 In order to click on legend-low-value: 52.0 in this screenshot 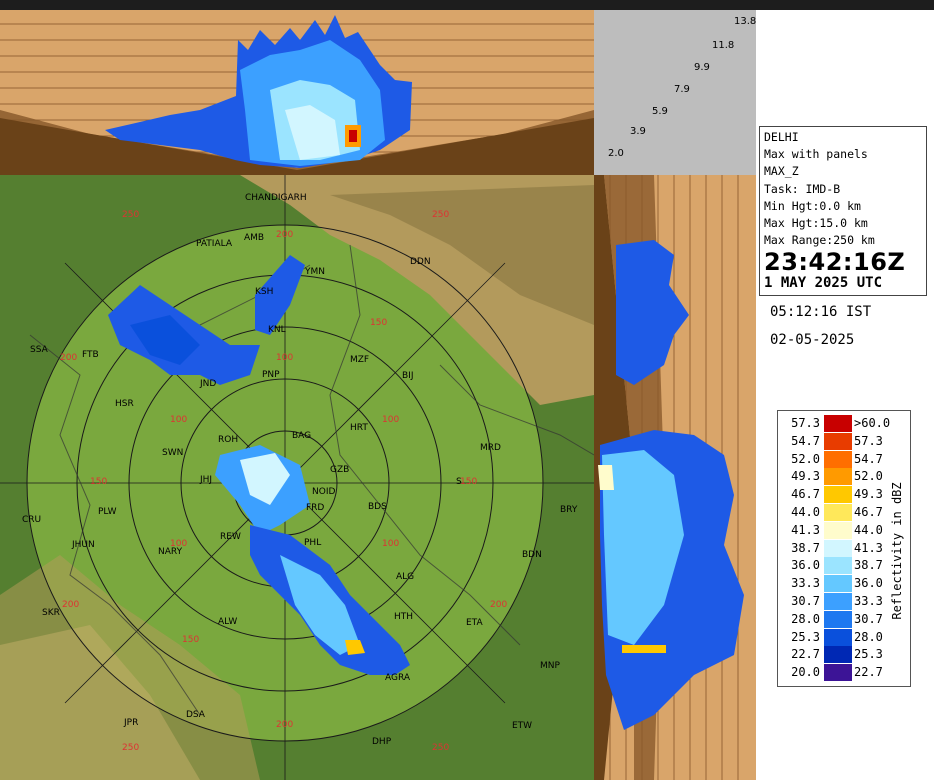, I will do `click(805, 458)`.